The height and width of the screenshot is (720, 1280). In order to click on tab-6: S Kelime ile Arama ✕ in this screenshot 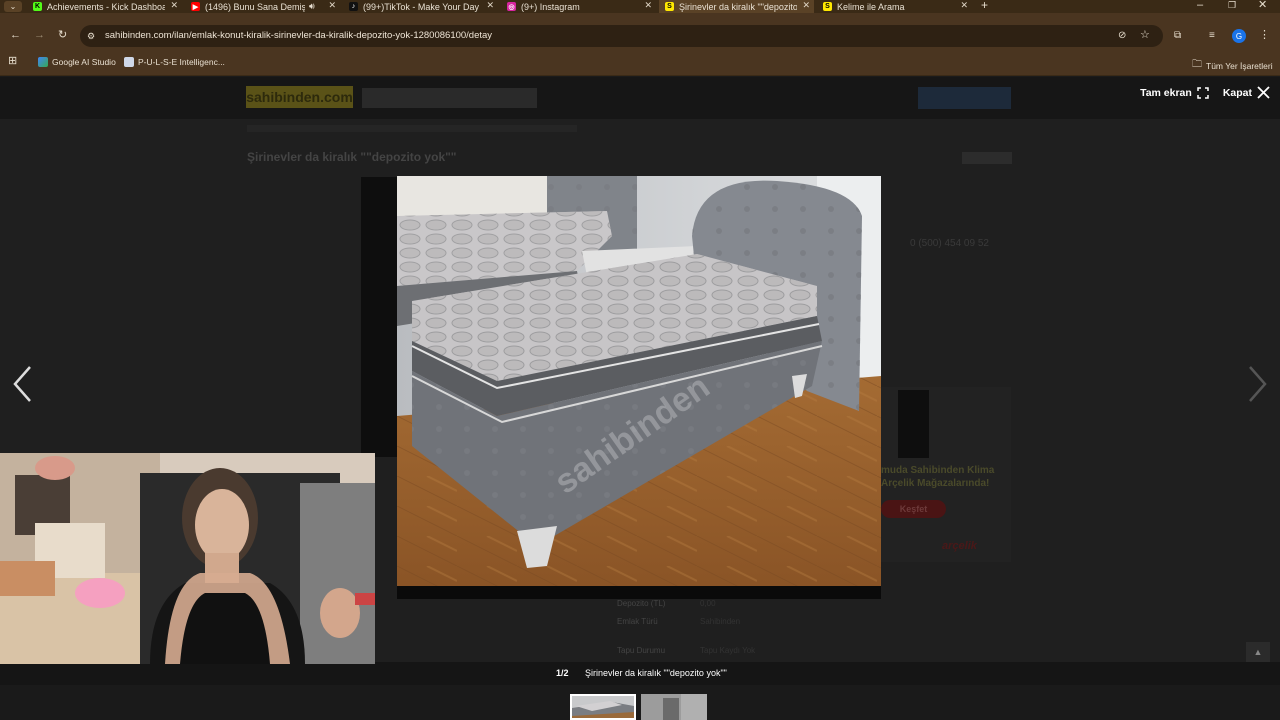, I will do `click(894, 6)`.